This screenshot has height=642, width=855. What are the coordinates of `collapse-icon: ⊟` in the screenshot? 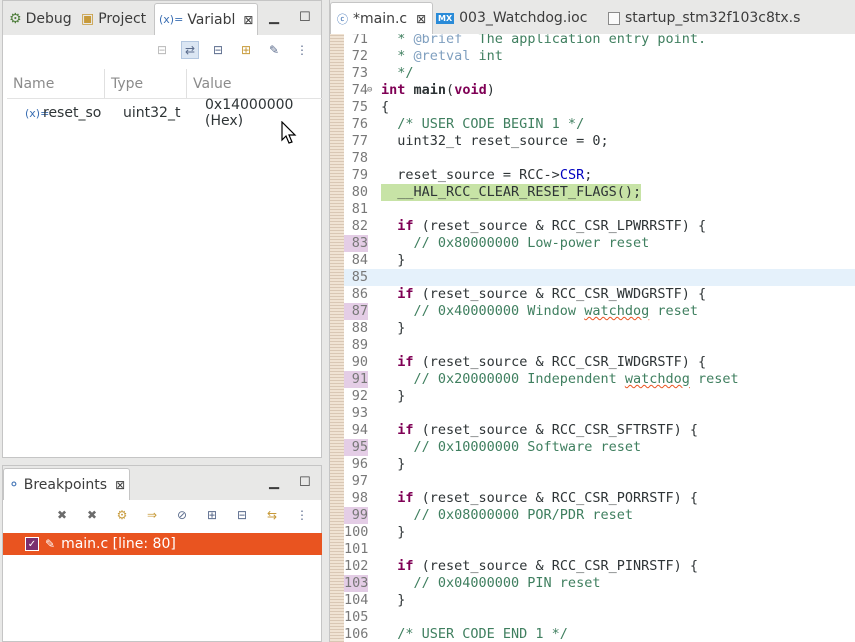 It's located at (218, 50).